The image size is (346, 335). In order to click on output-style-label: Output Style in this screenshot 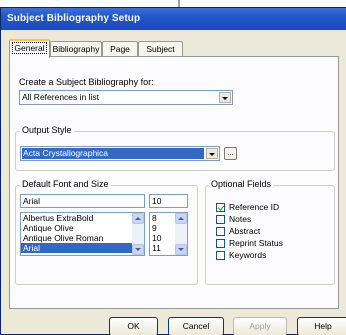, I will do `click(47, 130)`.